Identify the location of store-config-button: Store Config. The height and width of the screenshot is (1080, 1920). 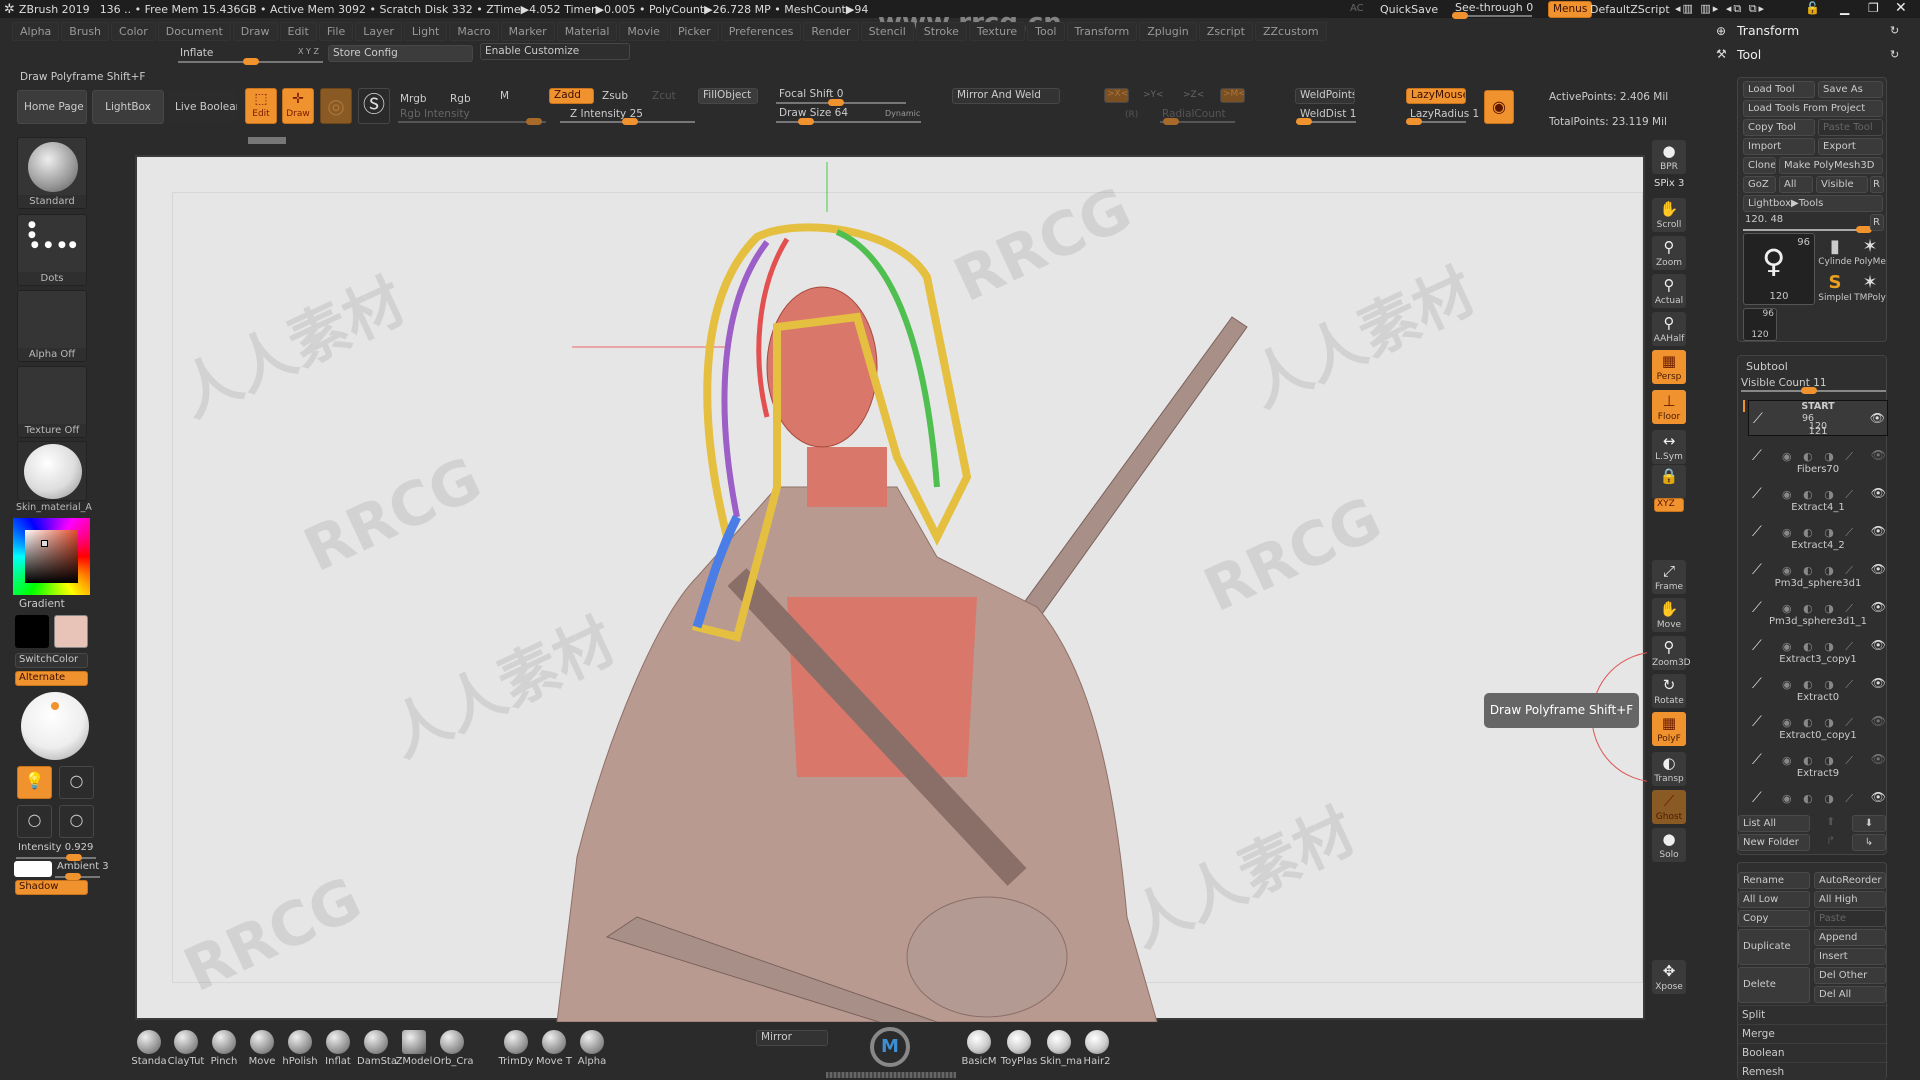
(400, 53).